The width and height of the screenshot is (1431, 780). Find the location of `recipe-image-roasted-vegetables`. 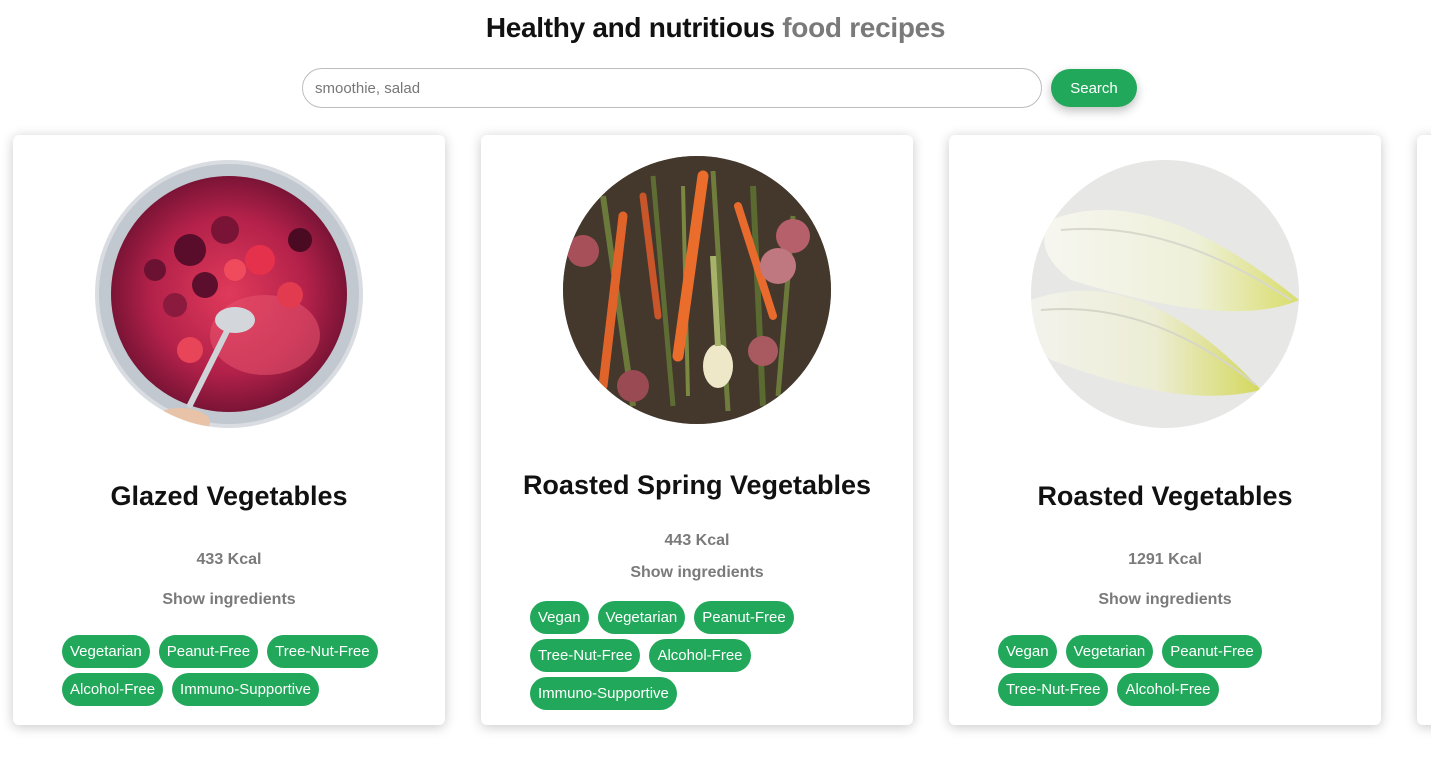

recipe-image-roasted-vegetables is located at coordinates (1165, 294).